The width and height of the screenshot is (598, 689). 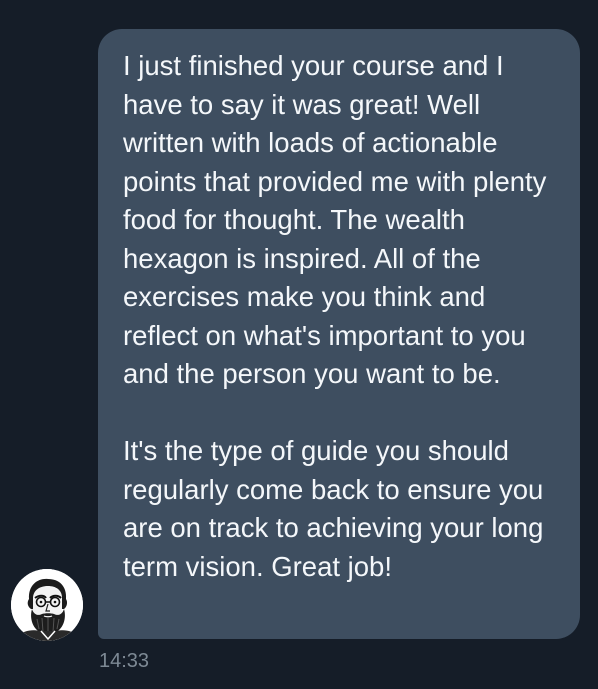 What do you see at coordinates (124, 661) in the screenshot?
I see `message-timestamp: 14:33` at bounding box center [124, 661].